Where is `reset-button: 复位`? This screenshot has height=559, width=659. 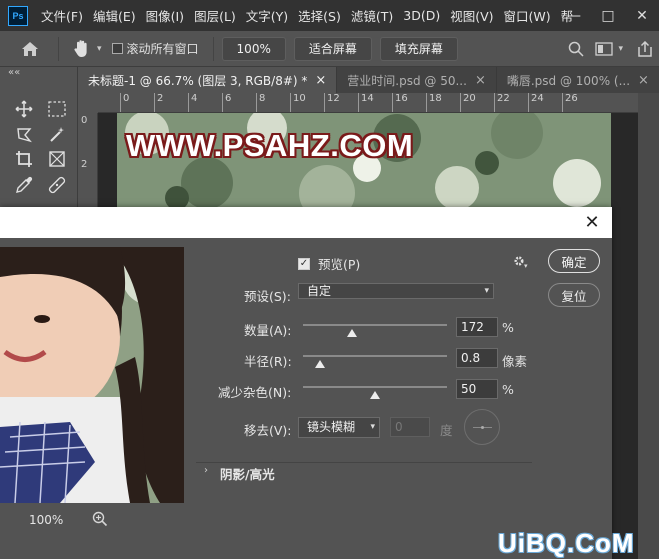 reset-button: 复位 is located at coordinates (574, 295).